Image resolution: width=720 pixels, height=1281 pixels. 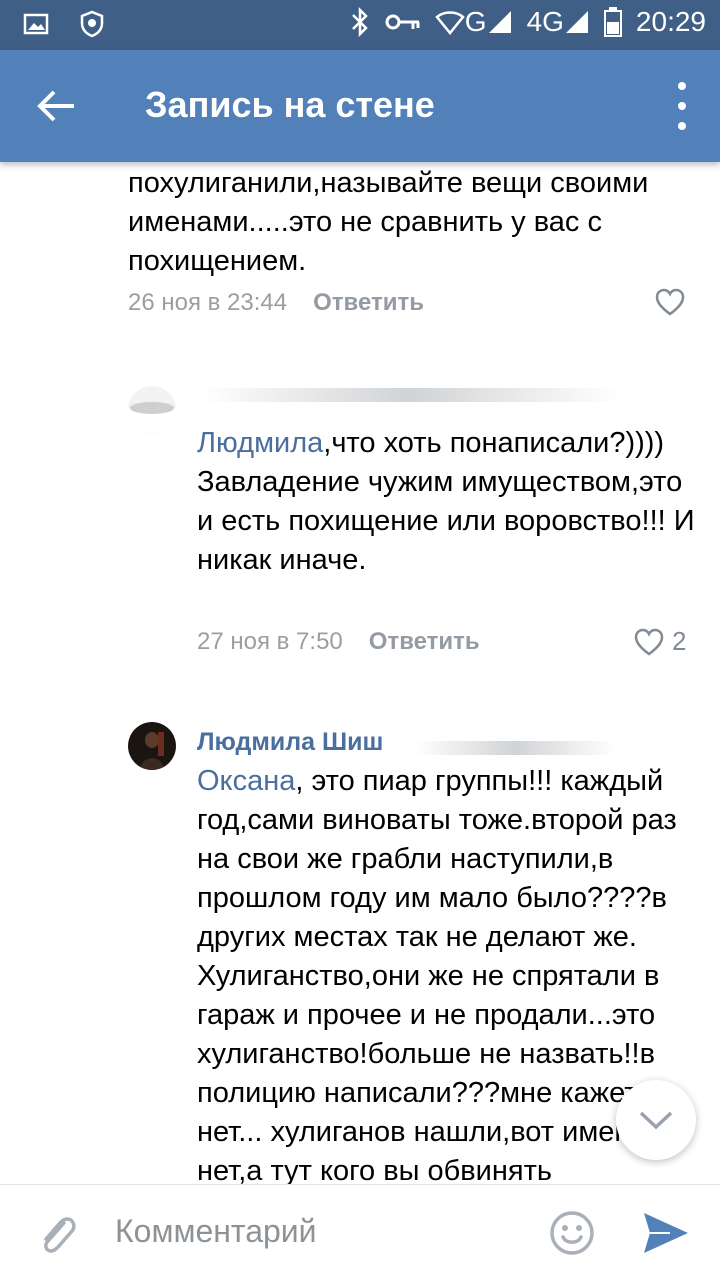 I want to click on comment-meta: 26 ноя в 23:44 Ответить, so click(x=276, y=303).